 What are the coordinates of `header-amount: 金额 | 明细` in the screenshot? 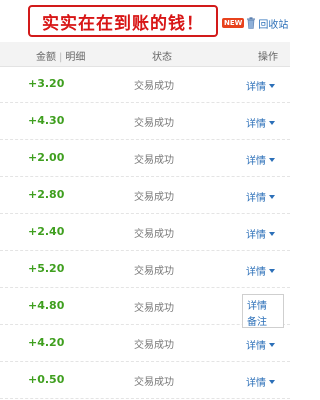 It's located at (61, 57).